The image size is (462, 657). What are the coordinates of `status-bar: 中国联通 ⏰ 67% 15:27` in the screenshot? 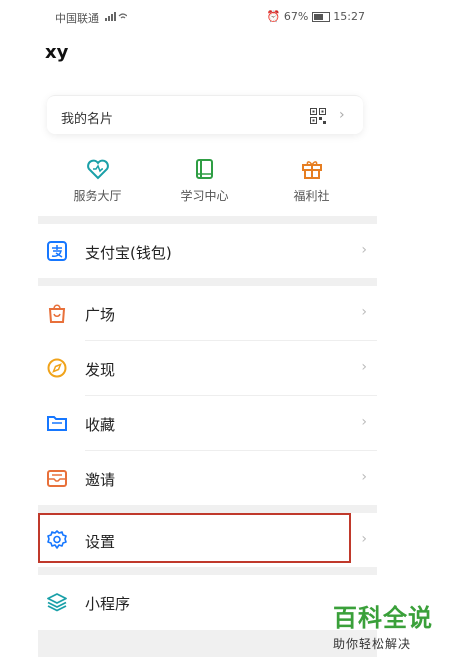 It's located at (210, 18).